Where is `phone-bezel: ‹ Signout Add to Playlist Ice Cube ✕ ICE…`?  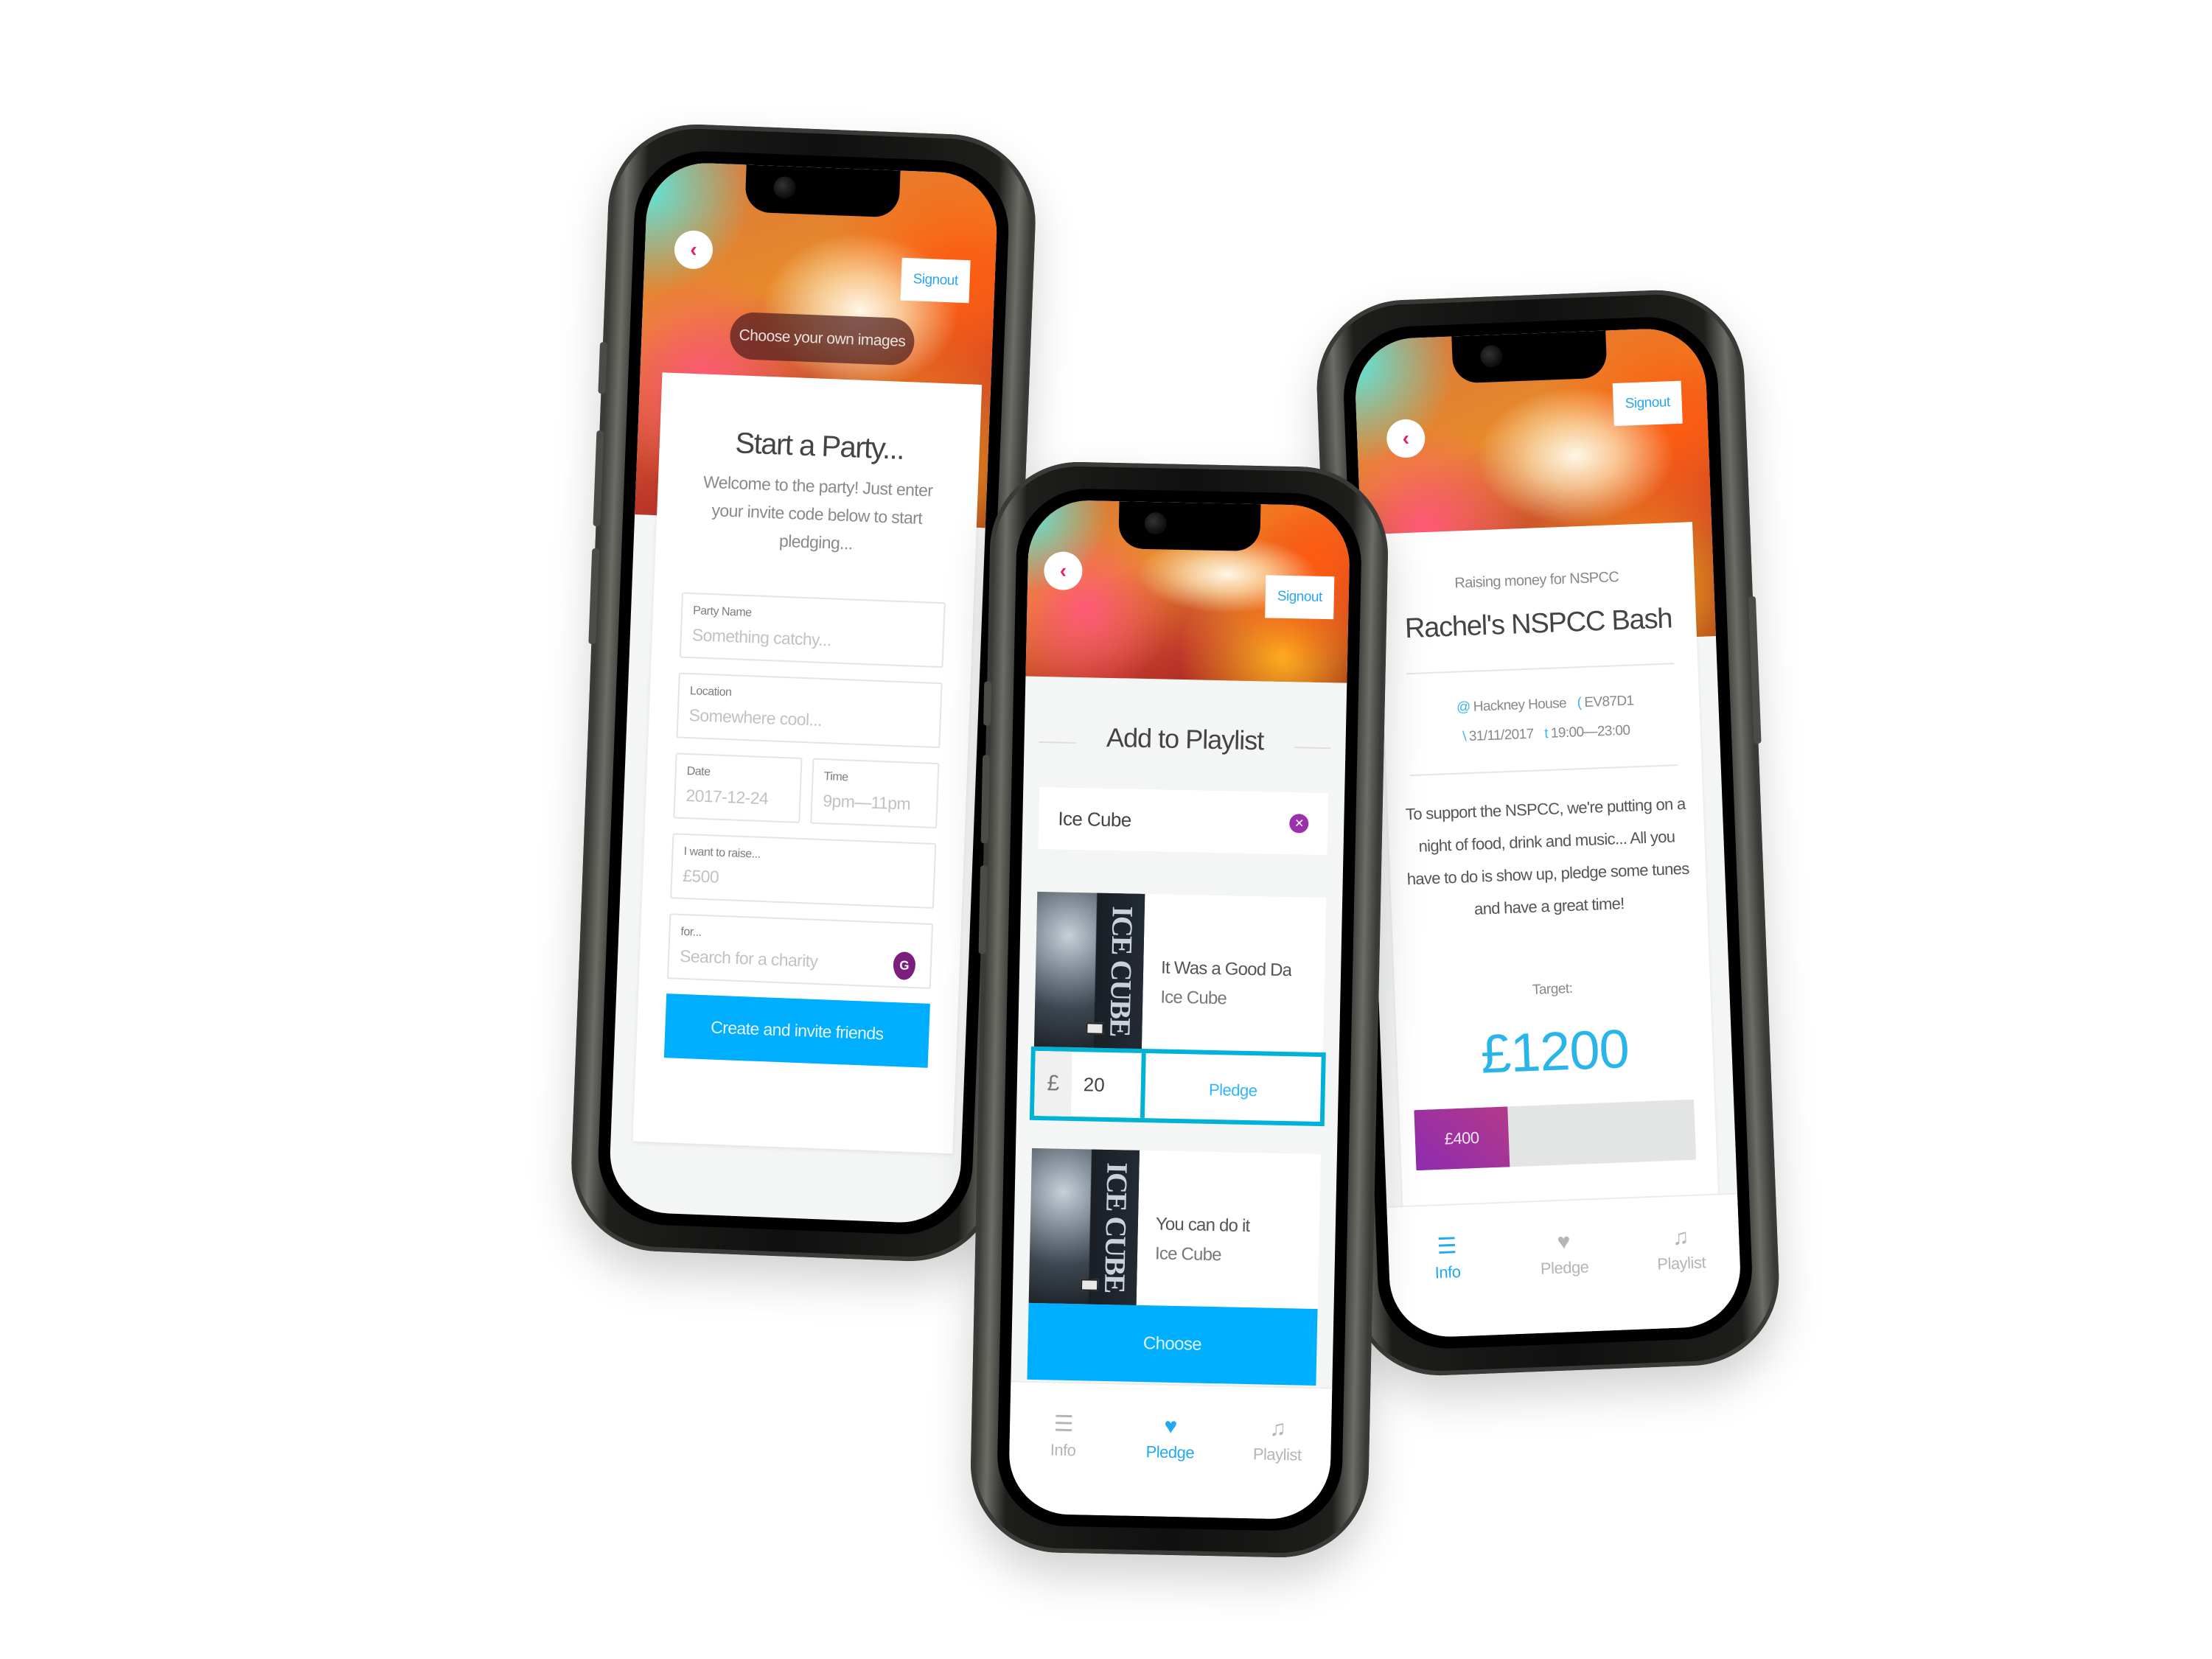
phone-bezel: ‹ Signout Add to Playlist Ice Cube ✕ ICE… is located at coordinates (1179, 1009).